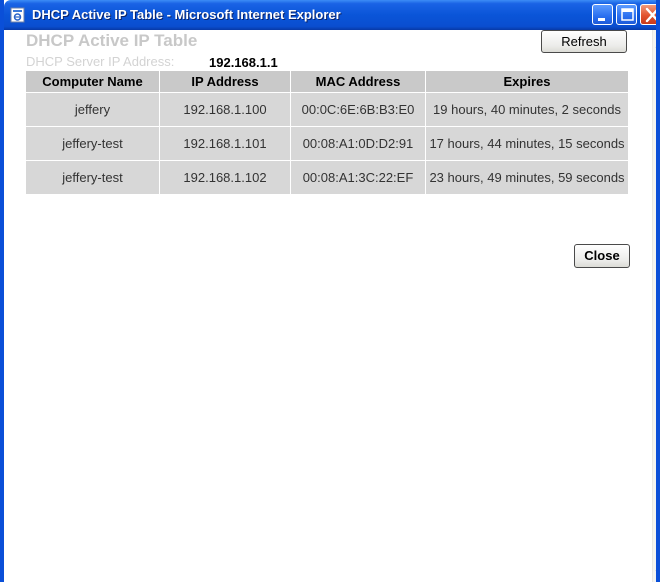  Describe the element at coordinates (358, 177) in the screenshot. I see `cell-mac-address: 00:08:A1:3C:22:EF` at that location.